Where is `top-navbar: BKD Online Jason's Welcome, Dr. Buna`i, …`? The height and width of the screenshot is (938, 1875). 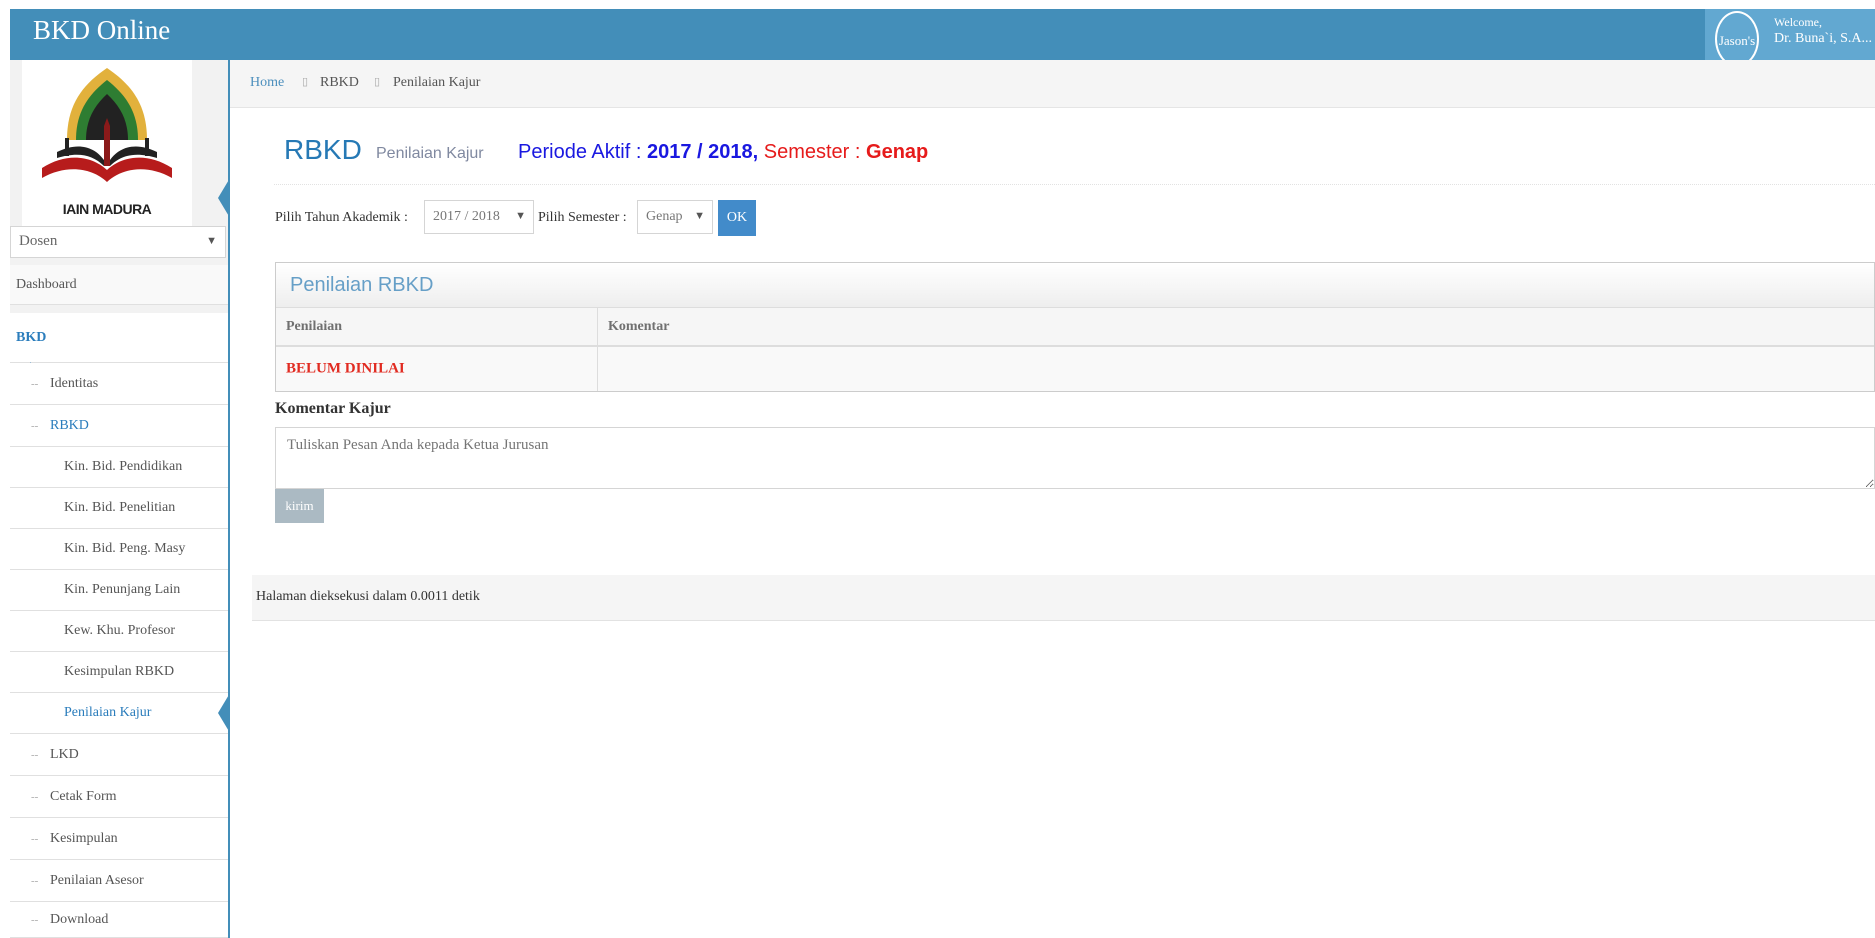 top-navbar: BKD Online Jason's Welcome, Dr. Buna`i, … is located at coordinates (942, 38).